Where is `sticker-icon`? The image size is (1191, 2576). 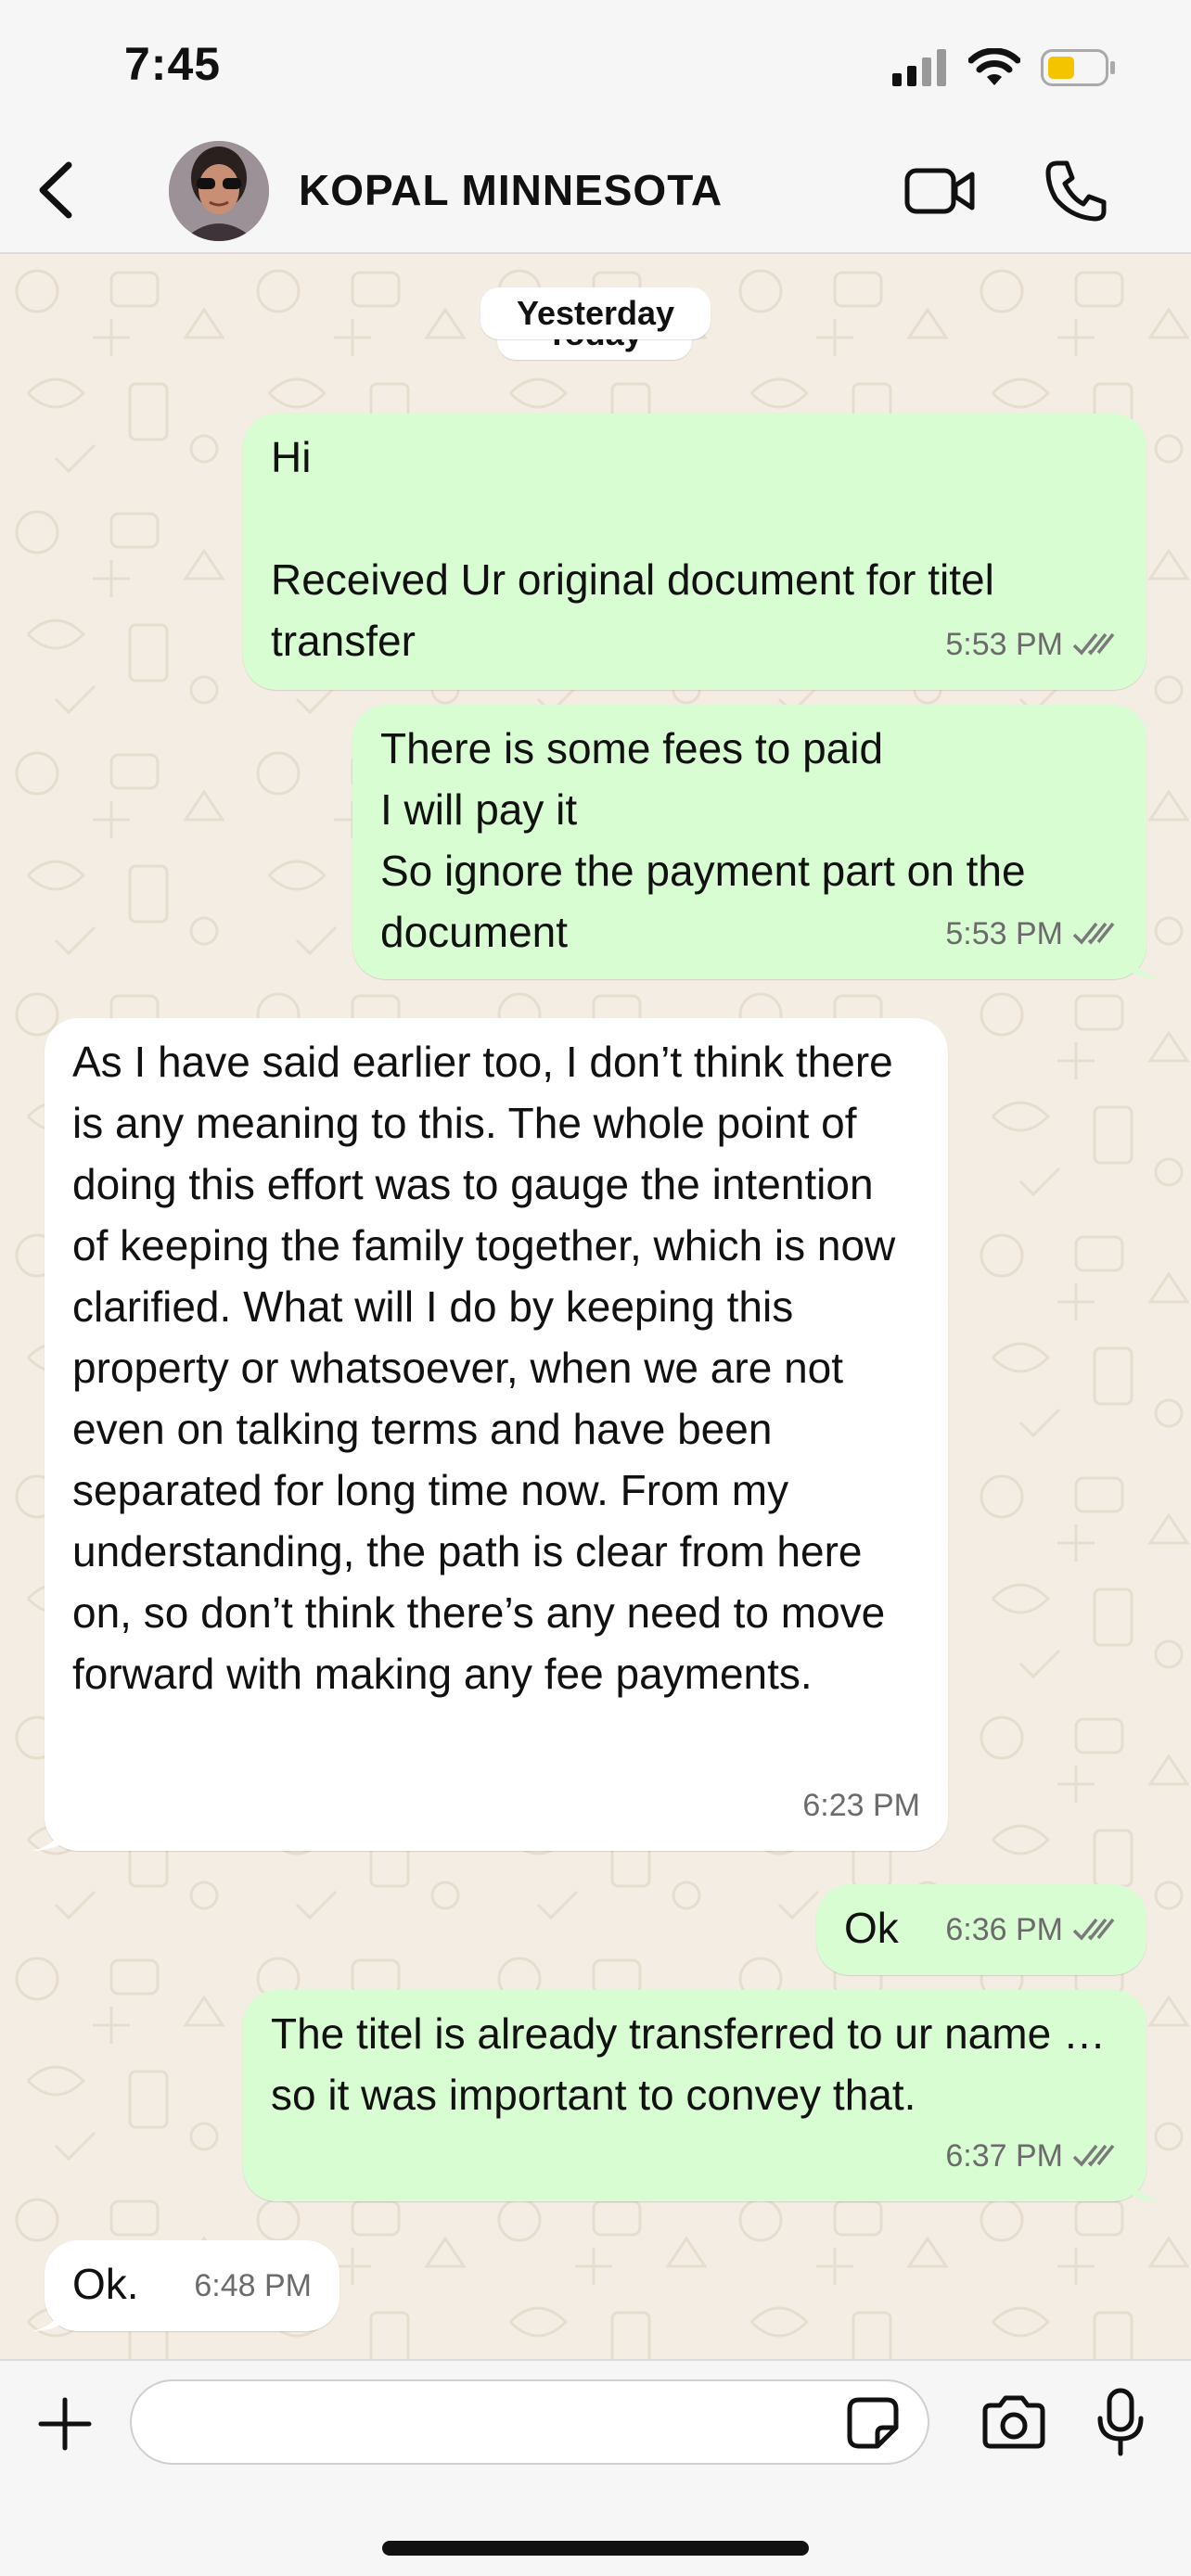
sticker-icon is located at coordinates (873, 2423).